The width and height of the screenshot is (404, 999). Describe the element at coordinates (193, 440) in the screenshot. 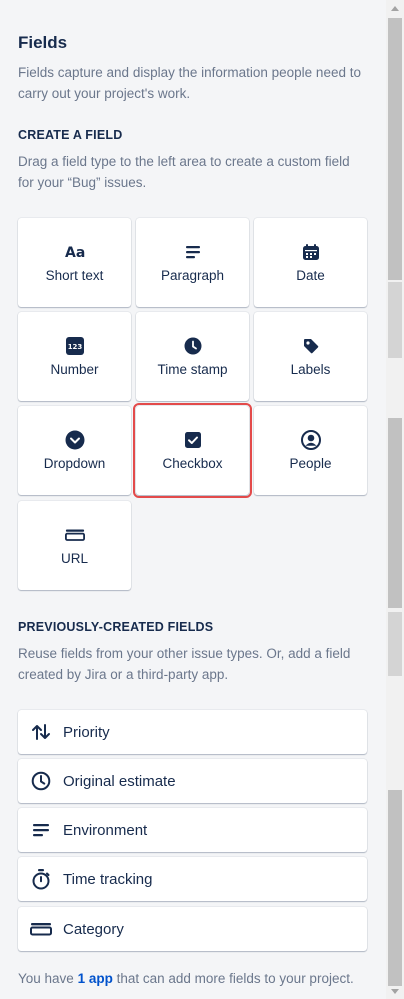

I see `checkbox-icon` at that location.